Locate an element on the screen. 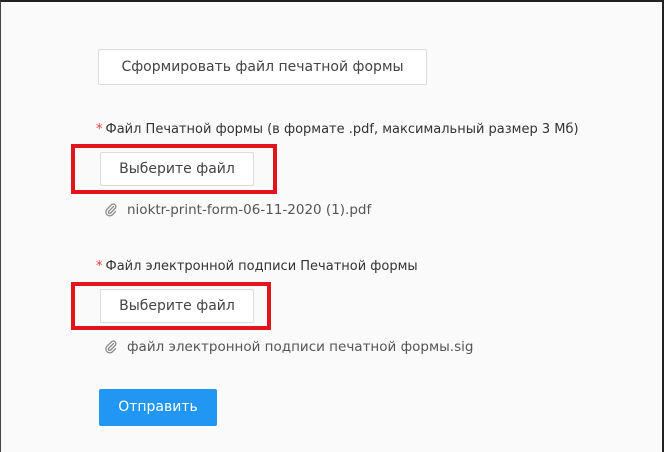 The width and height of the screenshot is (664, 452). submit-button: Отправить is located at coordinates (158, 407).